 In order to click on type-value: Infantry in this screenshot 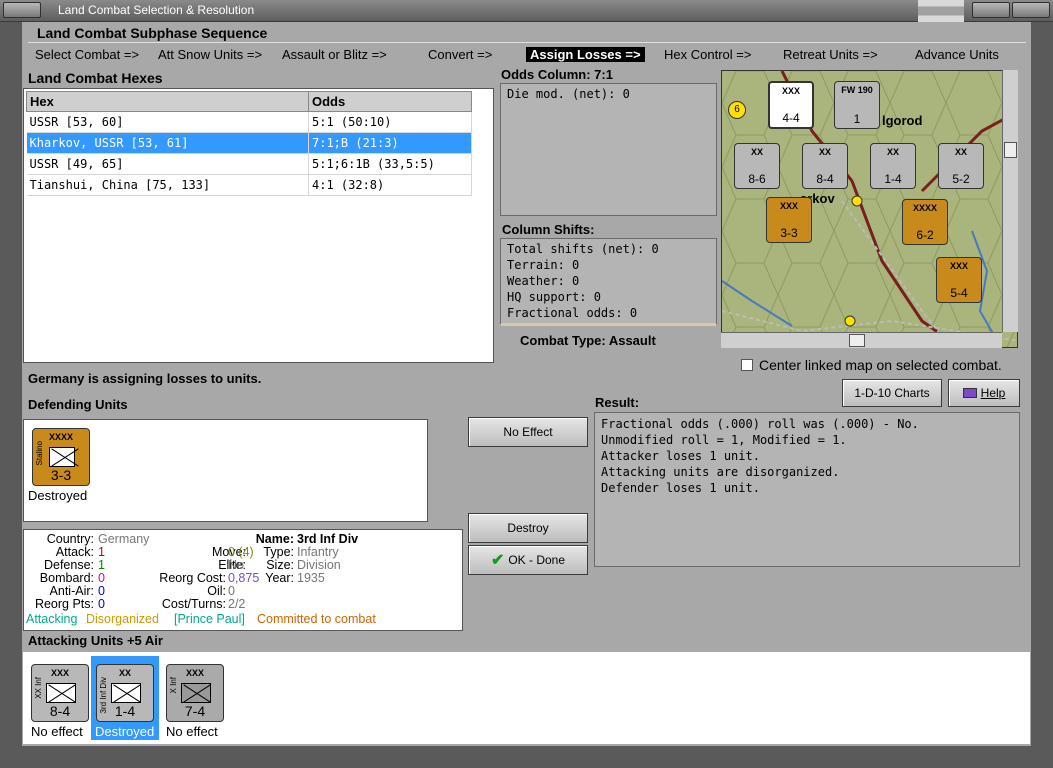, I will do `click(318, 552)`.